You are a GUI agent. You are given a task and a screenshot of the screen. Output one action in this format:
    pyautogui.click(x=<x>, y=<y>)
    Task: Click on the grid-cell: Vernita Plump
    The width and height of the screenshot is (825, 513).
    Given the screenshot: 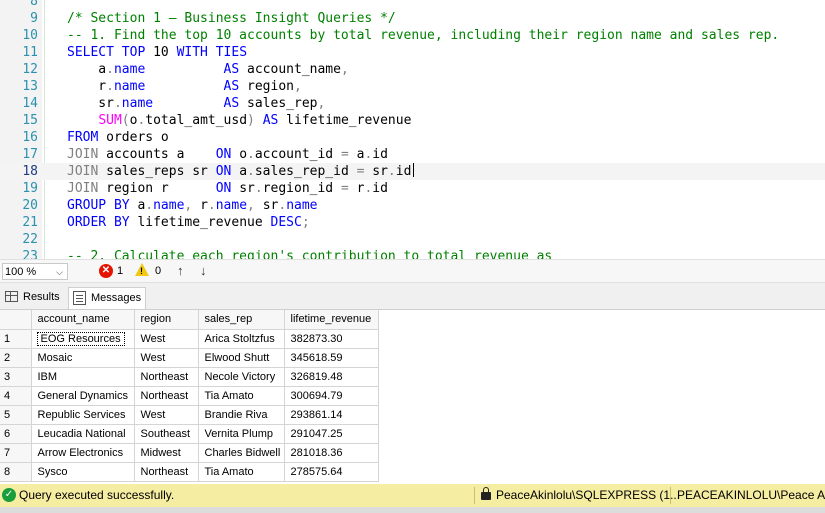 What is the action you would take?
    pyautogui.click(x=241, y=434)
    